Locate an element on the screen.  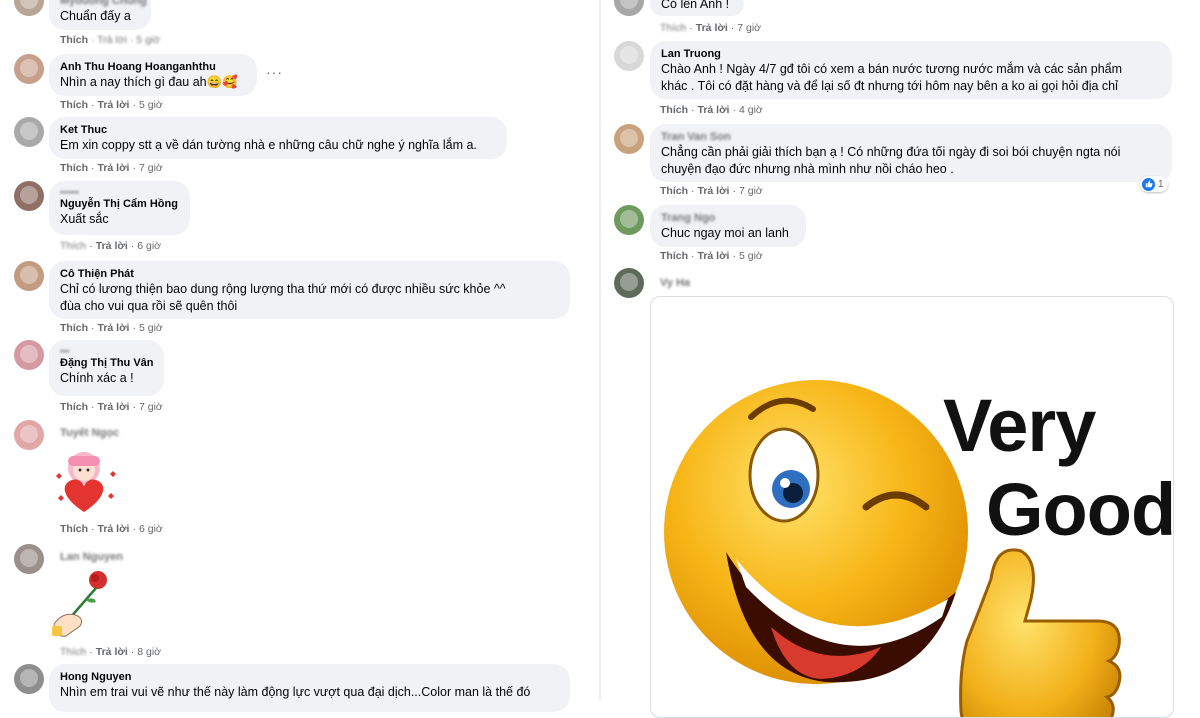
comment-author: Cô Thiện Phát is located at coordinates (309, 274).